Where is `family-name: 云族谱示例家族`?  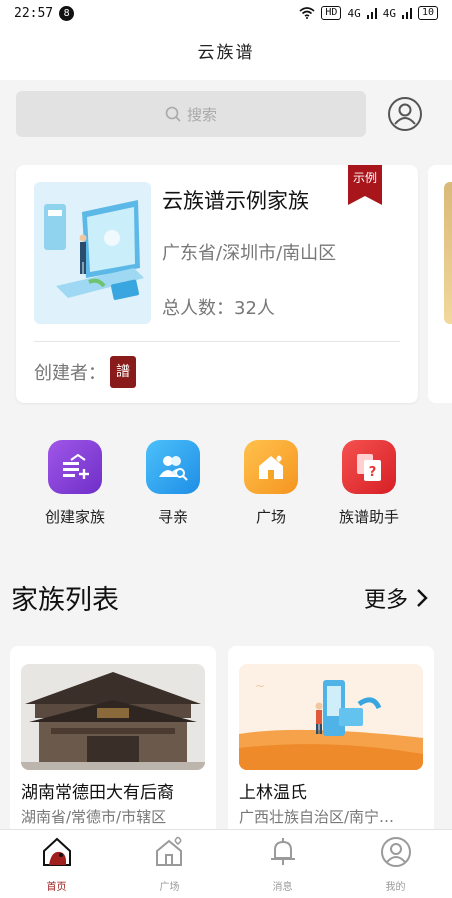
family-name: 云族谱示例家族 is located at coordinates (235, 201).